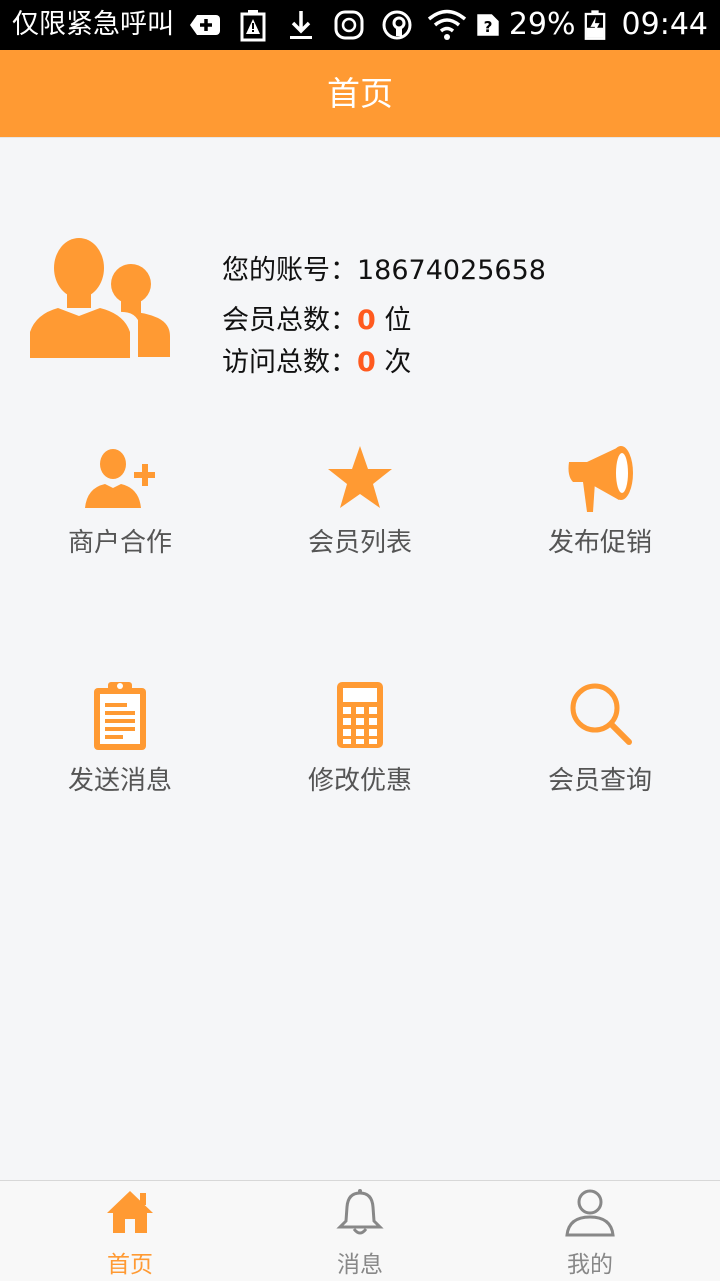 The height and width of the screenshot is (1281, 720). I want to click on grid-label: 发布促销, so click(599, 543).